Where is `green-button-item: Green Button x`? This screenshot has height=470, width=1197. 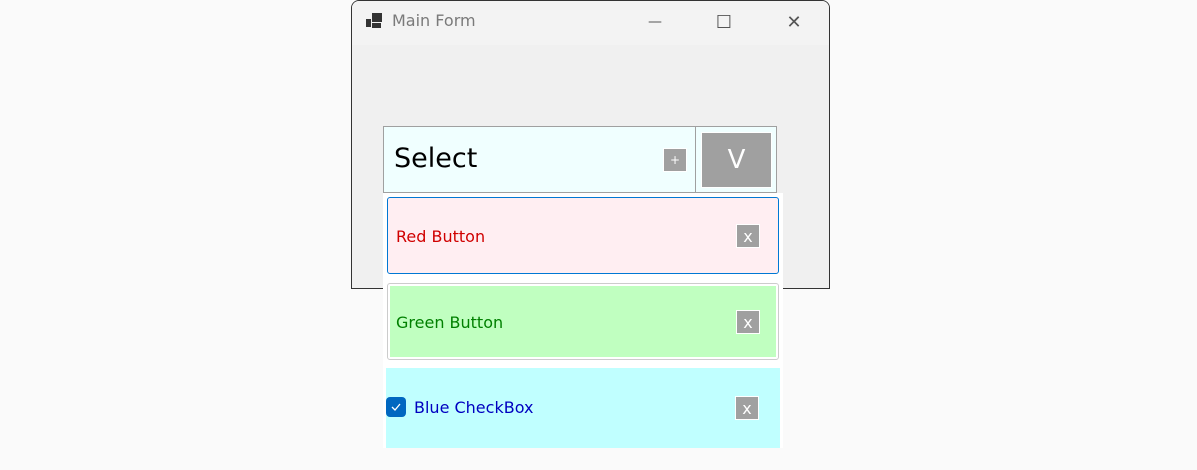
green-button-item: Green Button x is located at coordinates (583, 321).